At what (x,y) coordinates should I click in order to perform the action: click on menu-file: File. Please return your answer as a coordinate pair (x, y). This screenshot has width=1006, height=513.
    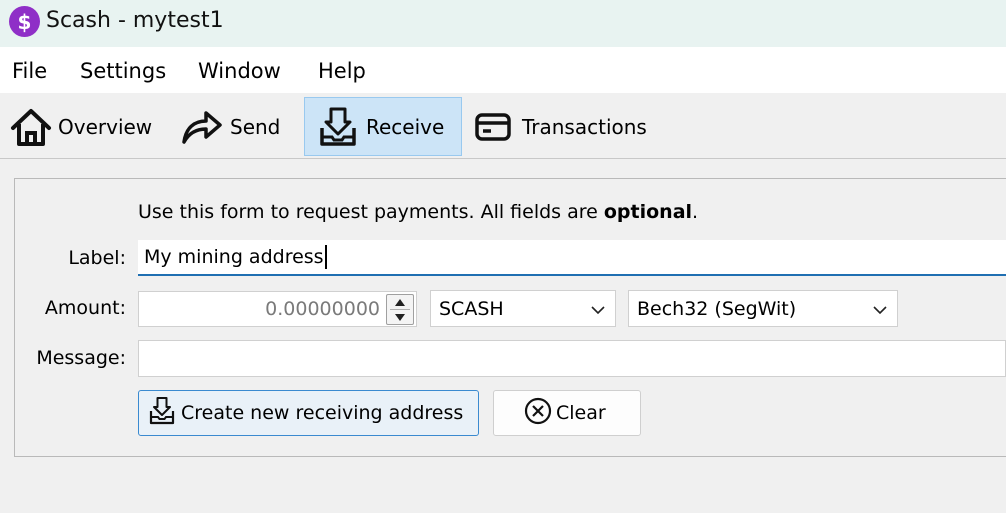
    Looking at the image, I should click on (29, 71).